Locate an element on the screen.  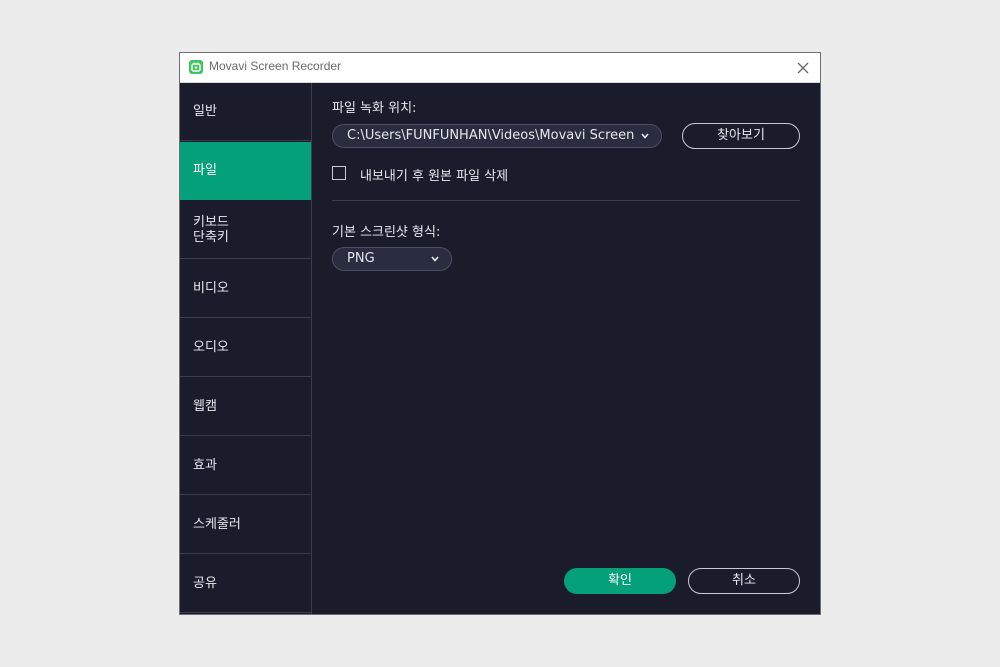
close-button is located at coordinates (803, 68).